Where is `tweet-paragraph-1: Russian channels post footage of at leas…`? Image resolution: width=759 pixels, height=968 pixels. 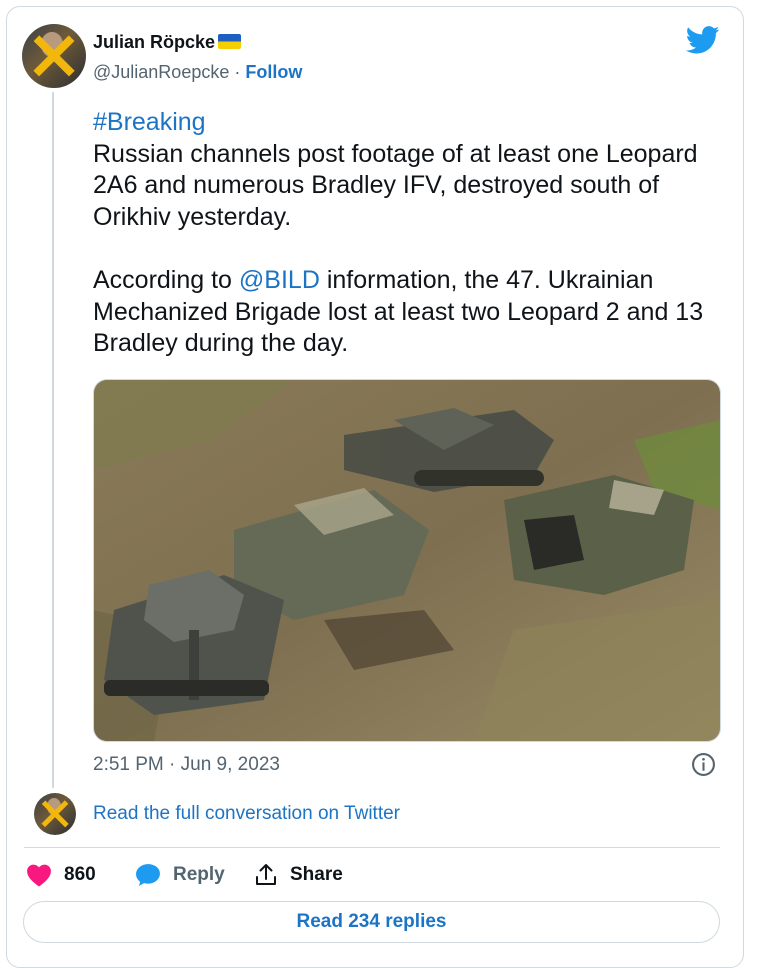 tweet-paragraph-1: Russian channels post footage of at leas… is located at coordinates (395, 185).